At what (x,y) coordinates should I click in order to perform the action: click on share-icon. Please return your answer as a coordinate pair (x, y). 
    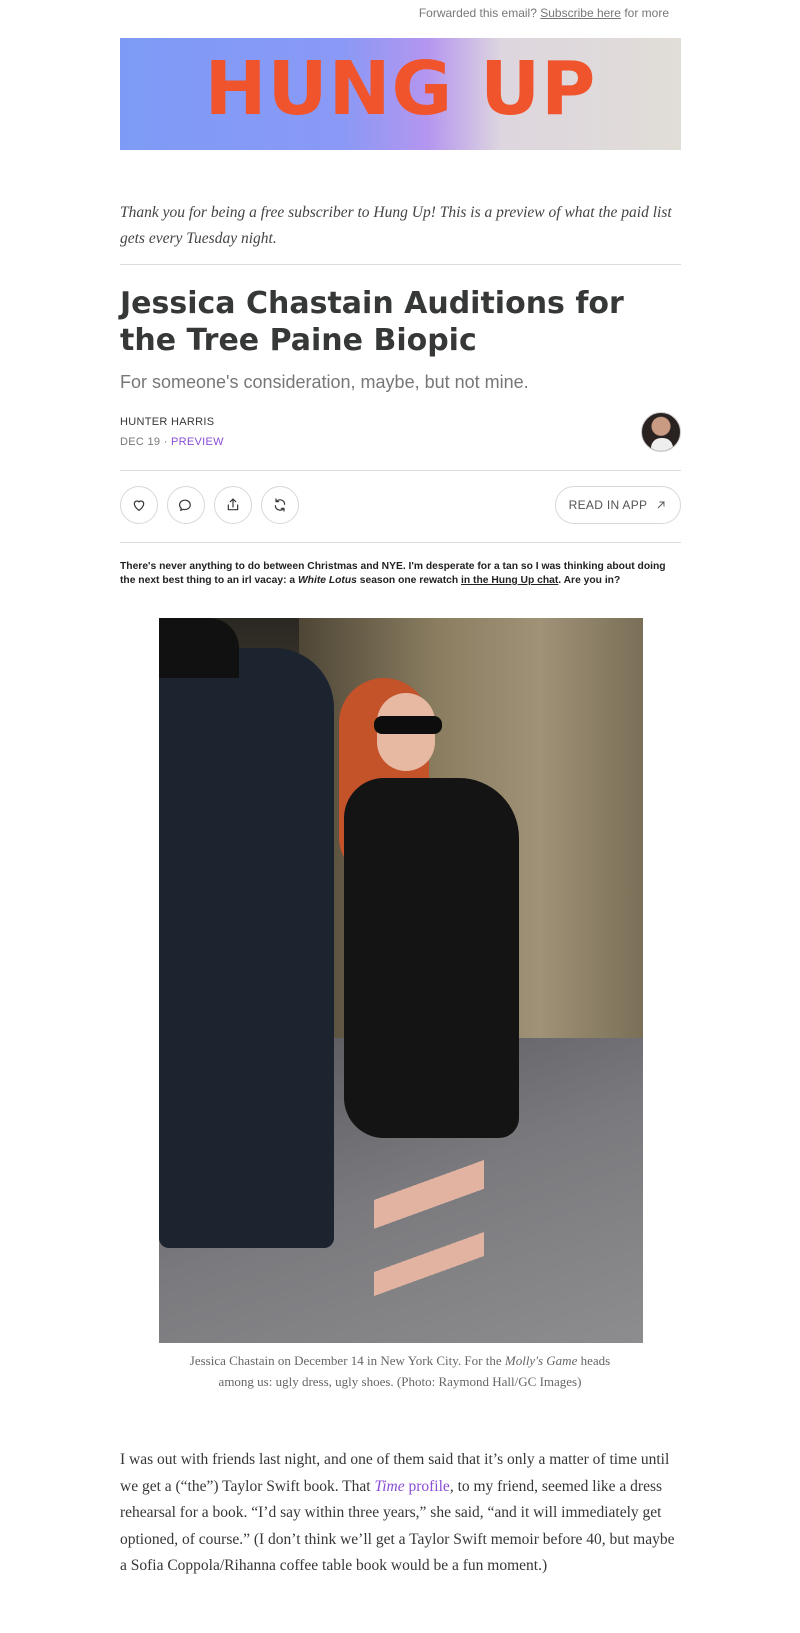
    Looking at the image, I should click on (233, 504).